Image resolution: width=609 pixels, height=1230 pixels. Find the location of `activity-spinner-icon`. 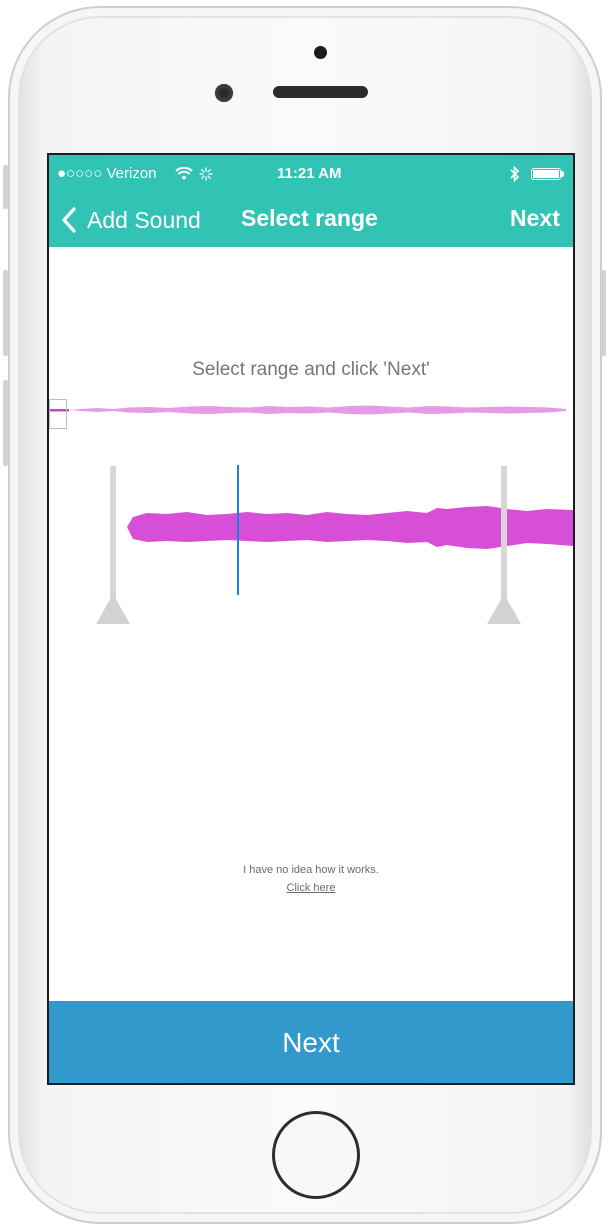

activity-spinner-icon is located at coordinates (206, 174).